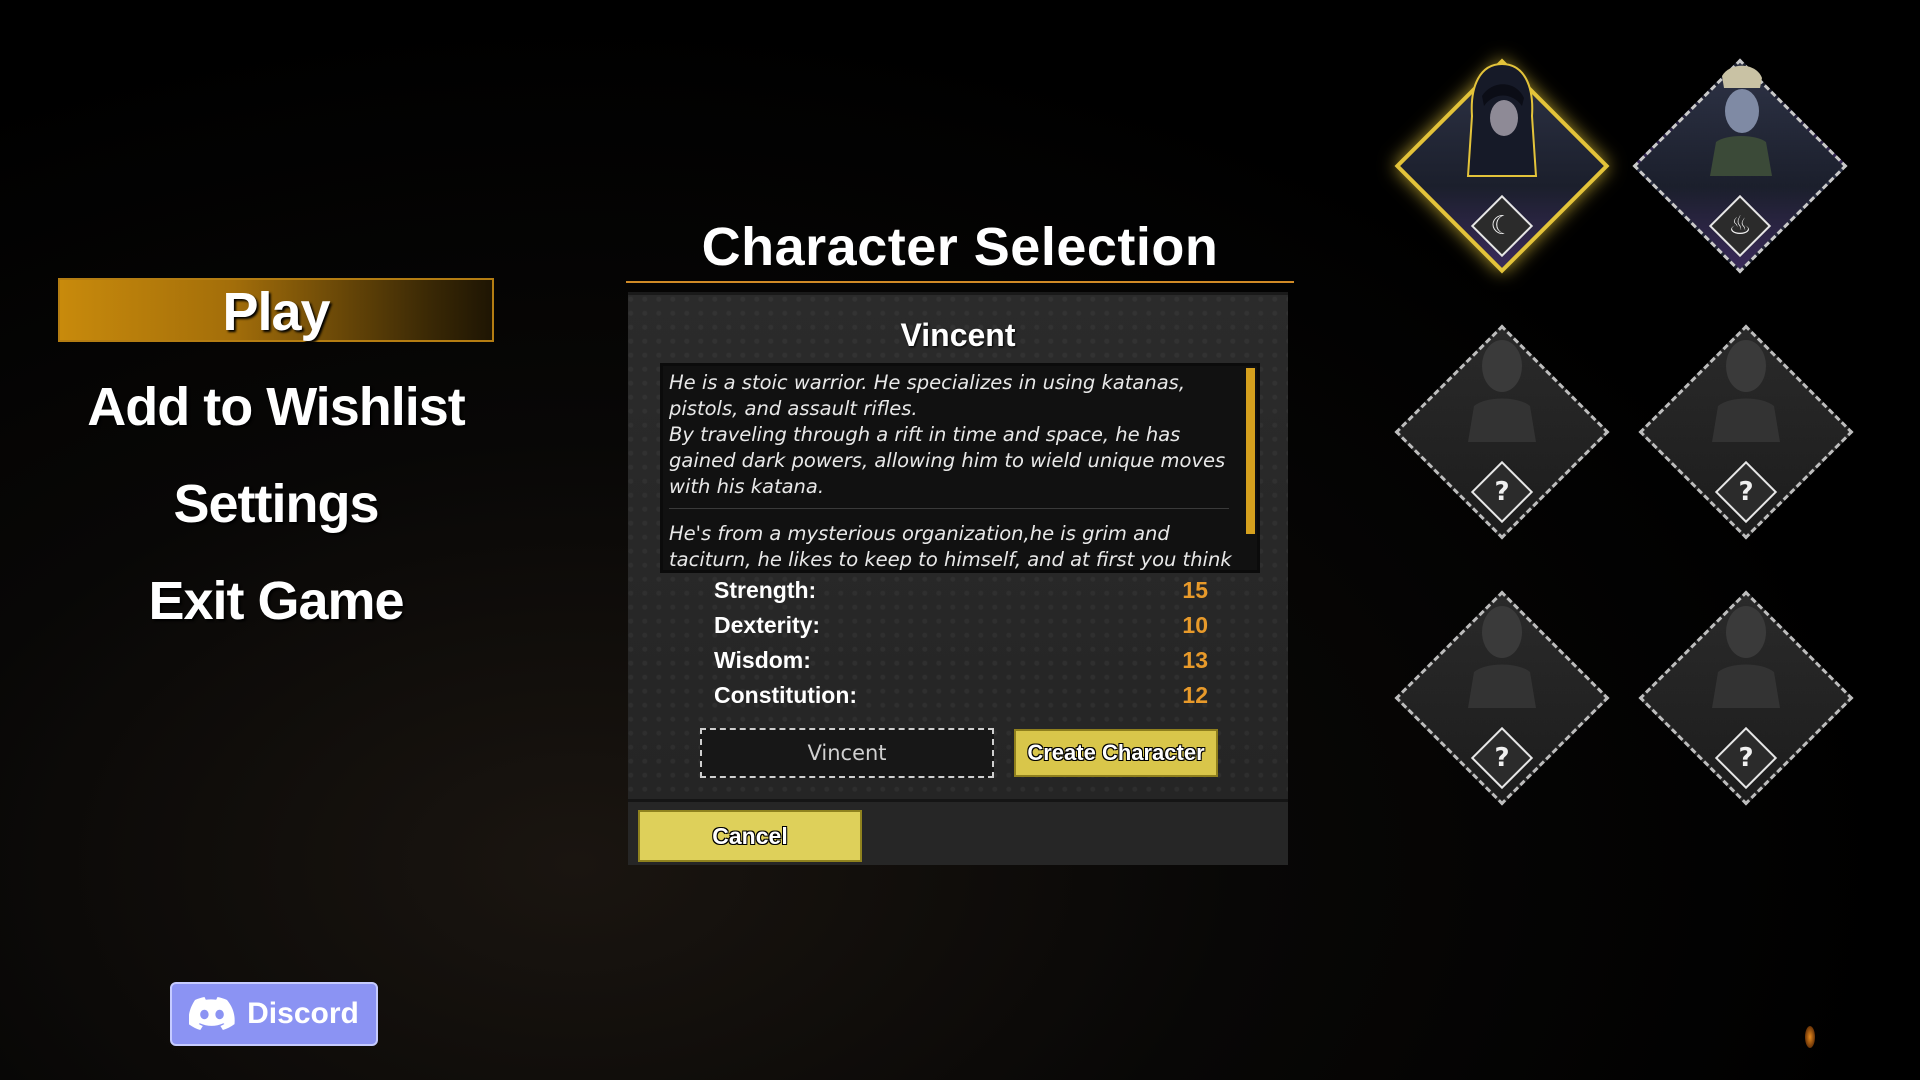 Image resolution: width=1920 pixels, height=1080 pixels. What do you see at coordinates (964, 590) in the screenshot?
I see `stat-row-strength: Strength: 15` at bounding box center [964, 590].